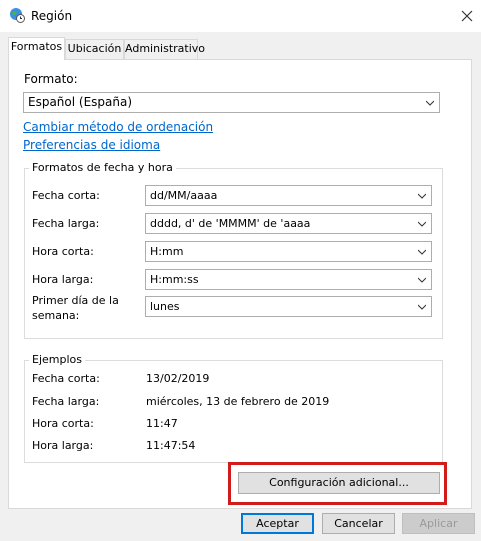 The width and height of the screenshot is (481, 541). Describe the element at coordinates (102, 167) in the screenshot. I see `datetime-group-title: Formatos de fecha y hora` at that location.